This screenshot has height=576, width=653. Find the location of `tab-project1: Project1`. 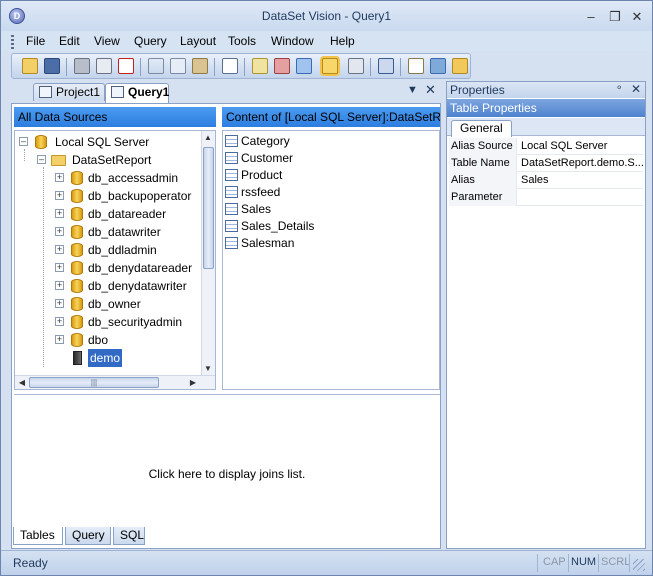

tab-project1: Project1 is located at coordinates (69, 92).